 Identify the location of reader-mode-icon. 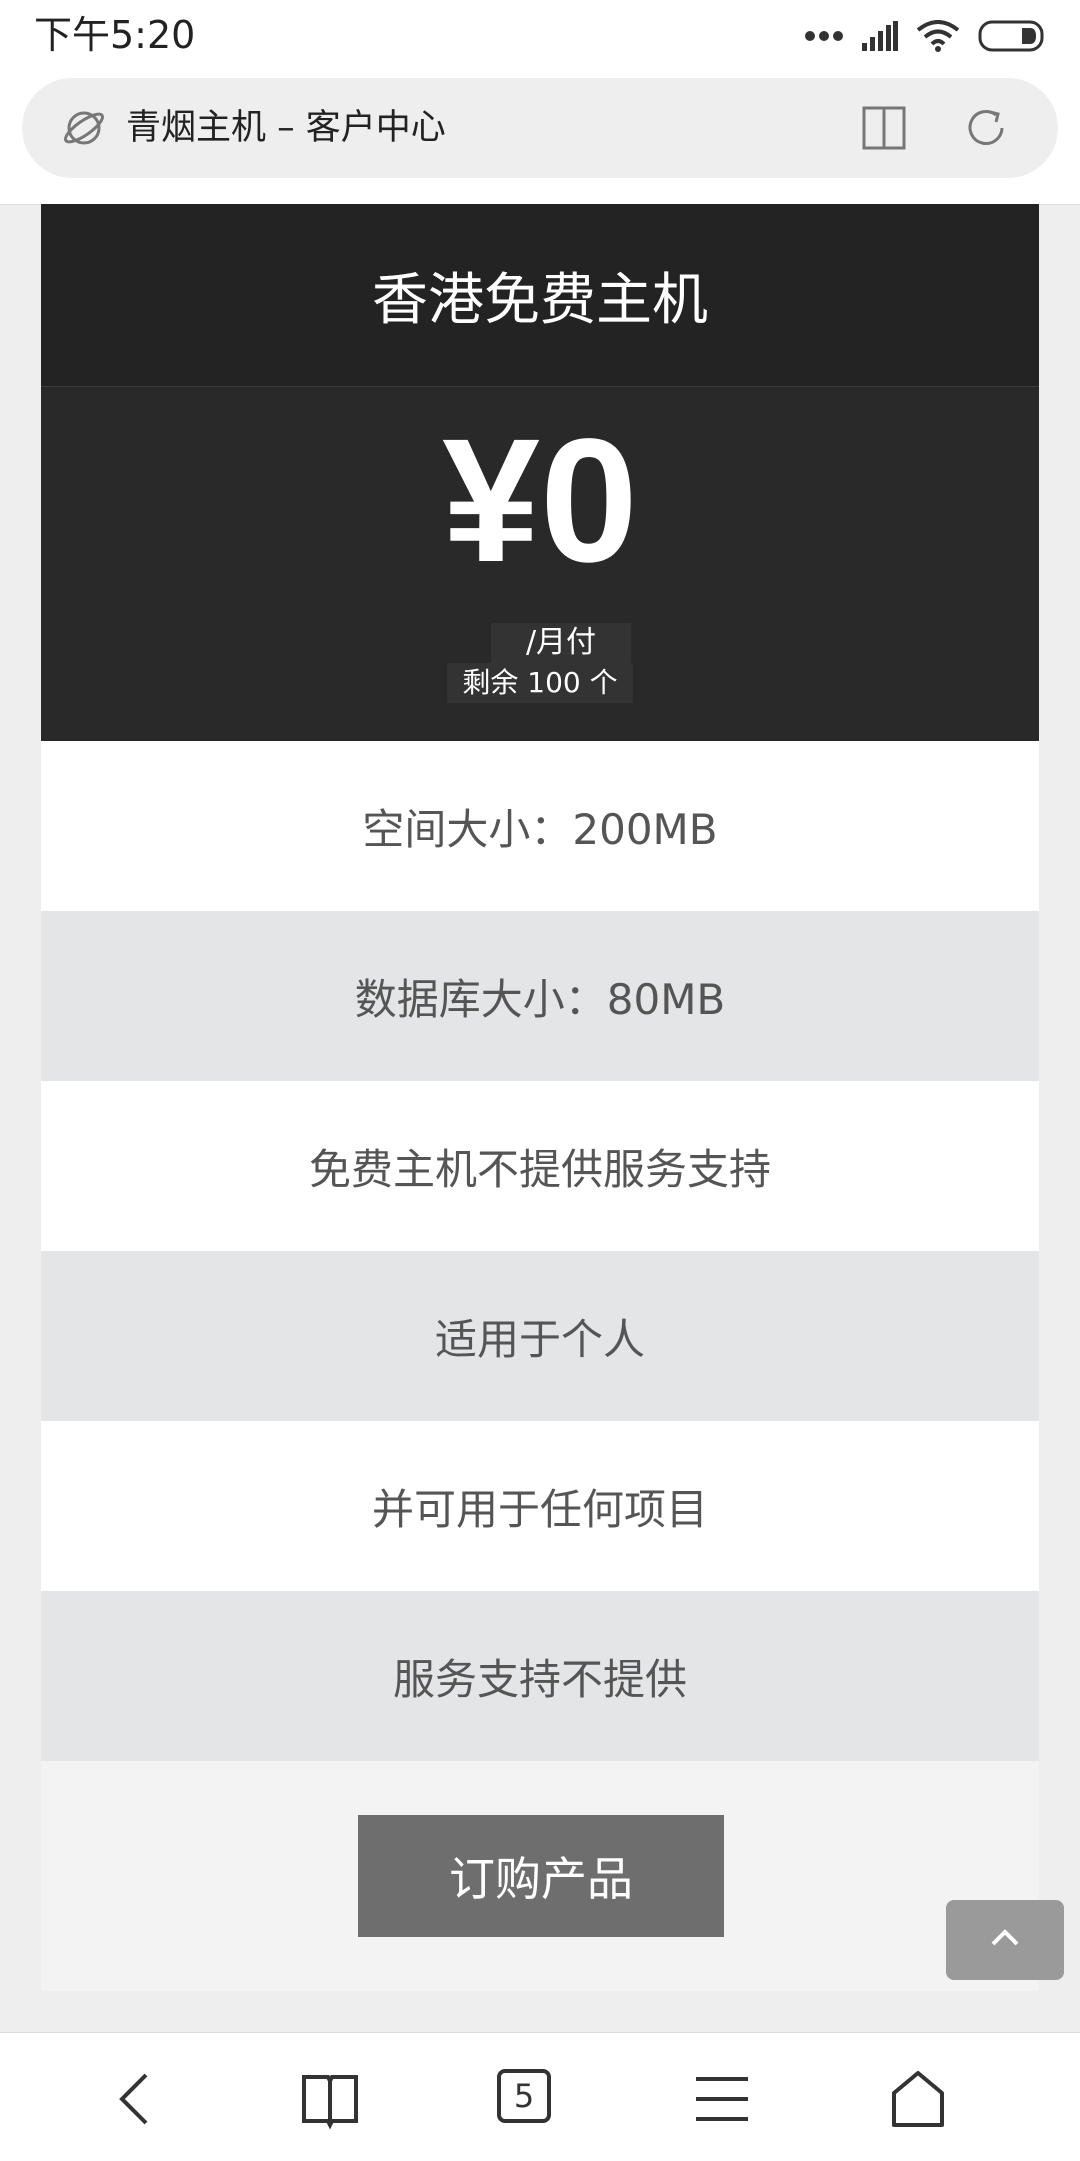
(885, 128).